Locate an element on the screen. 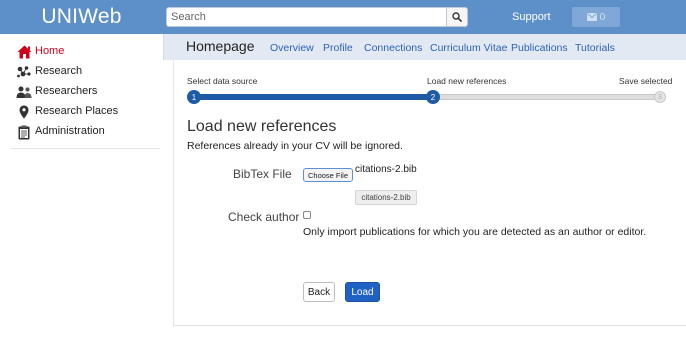 The image size is (686, 353). check-author-label: Check author is located at coordinates (264, 217).